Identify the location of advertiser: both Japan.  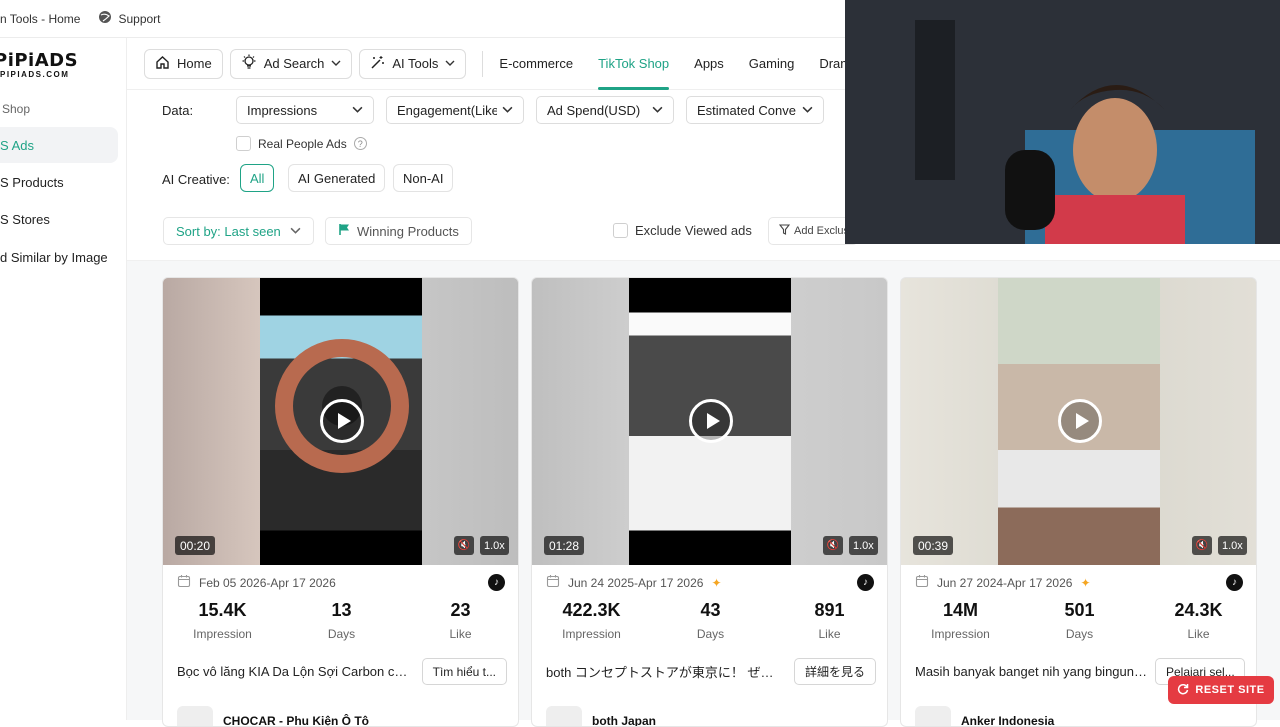
(601, 716).